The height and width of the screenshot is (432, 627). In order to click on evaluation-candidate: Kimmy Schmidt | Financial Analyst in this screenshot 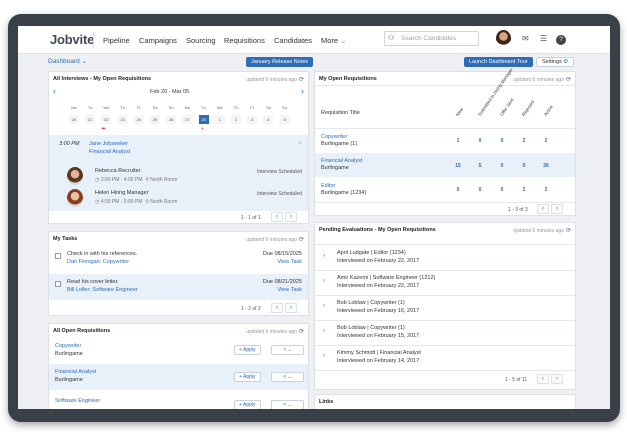, I will do `click(379, 353)`.